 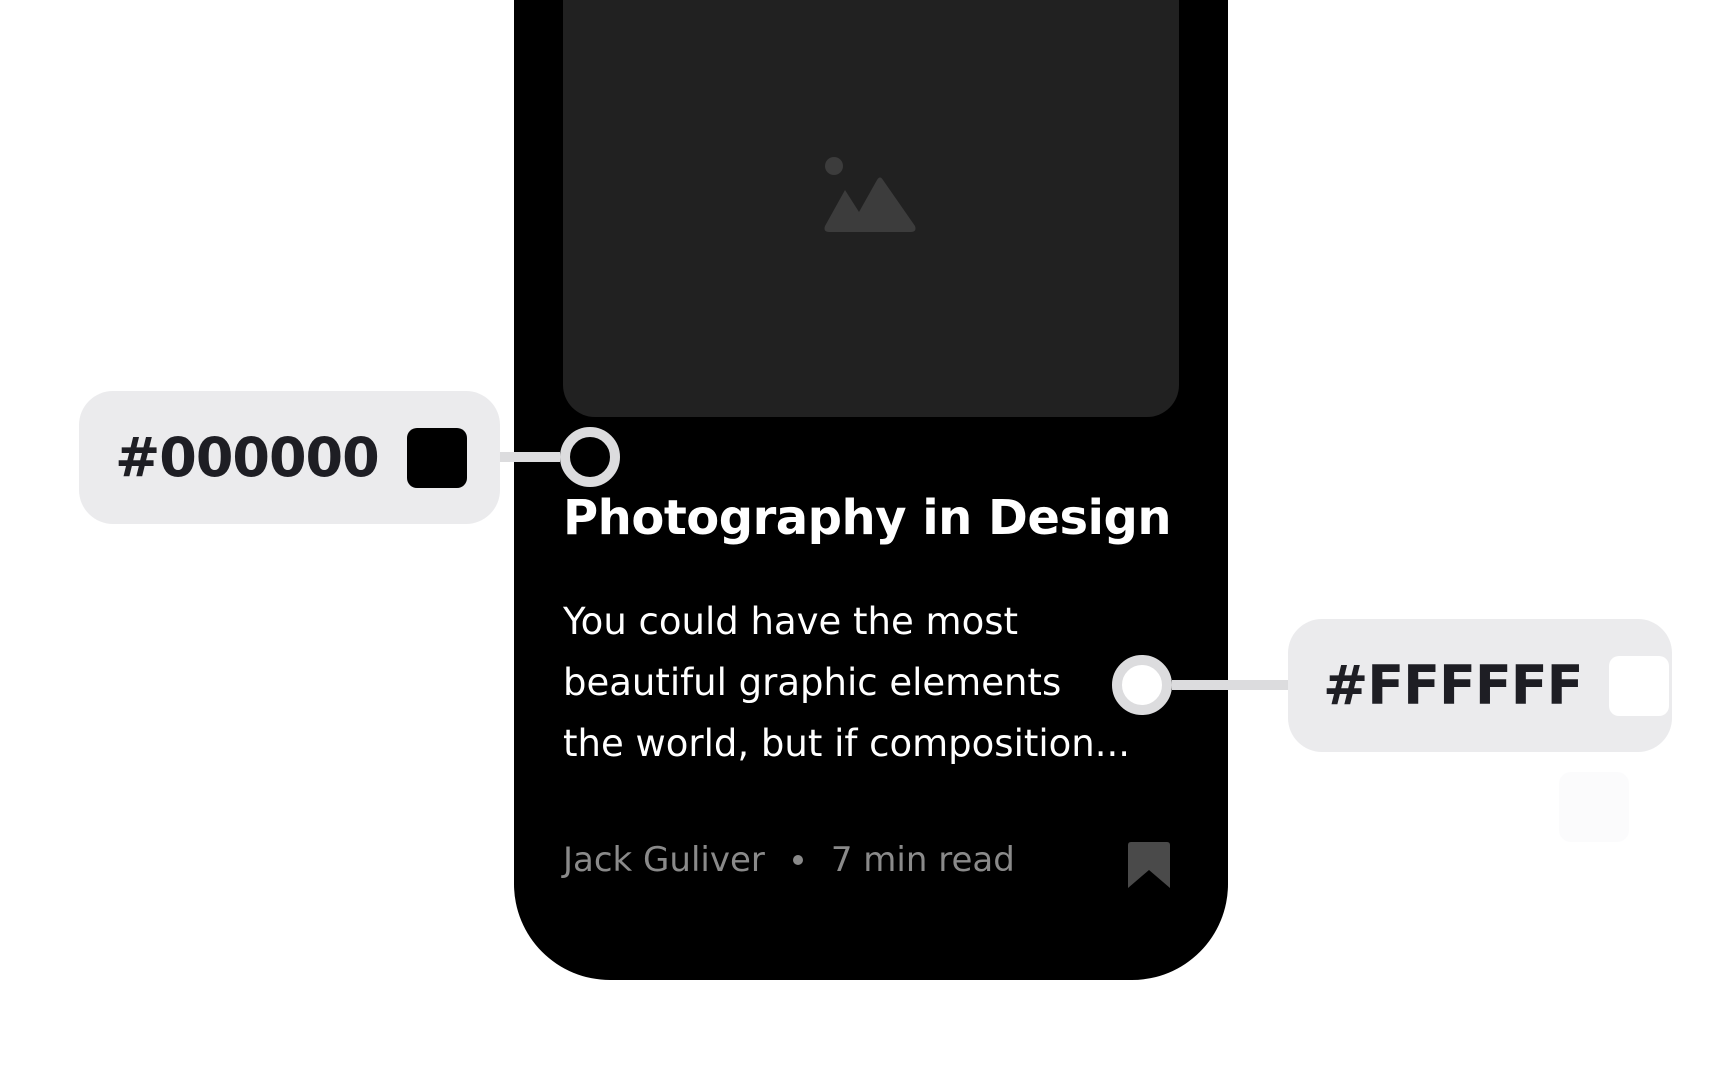 I want to click on text-annotation-connector, so click(x=1231, y=685).